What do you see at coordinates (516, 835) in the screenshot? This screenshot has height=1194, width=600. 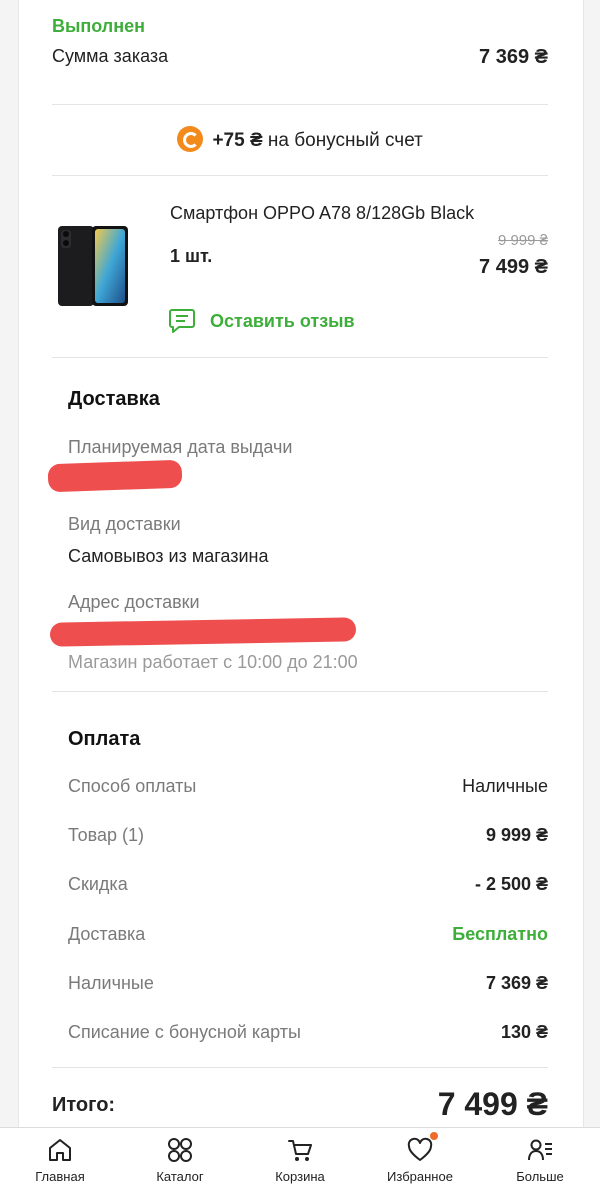 I see `items-value: 9 999 ₴` at bounding box center [516, 835].